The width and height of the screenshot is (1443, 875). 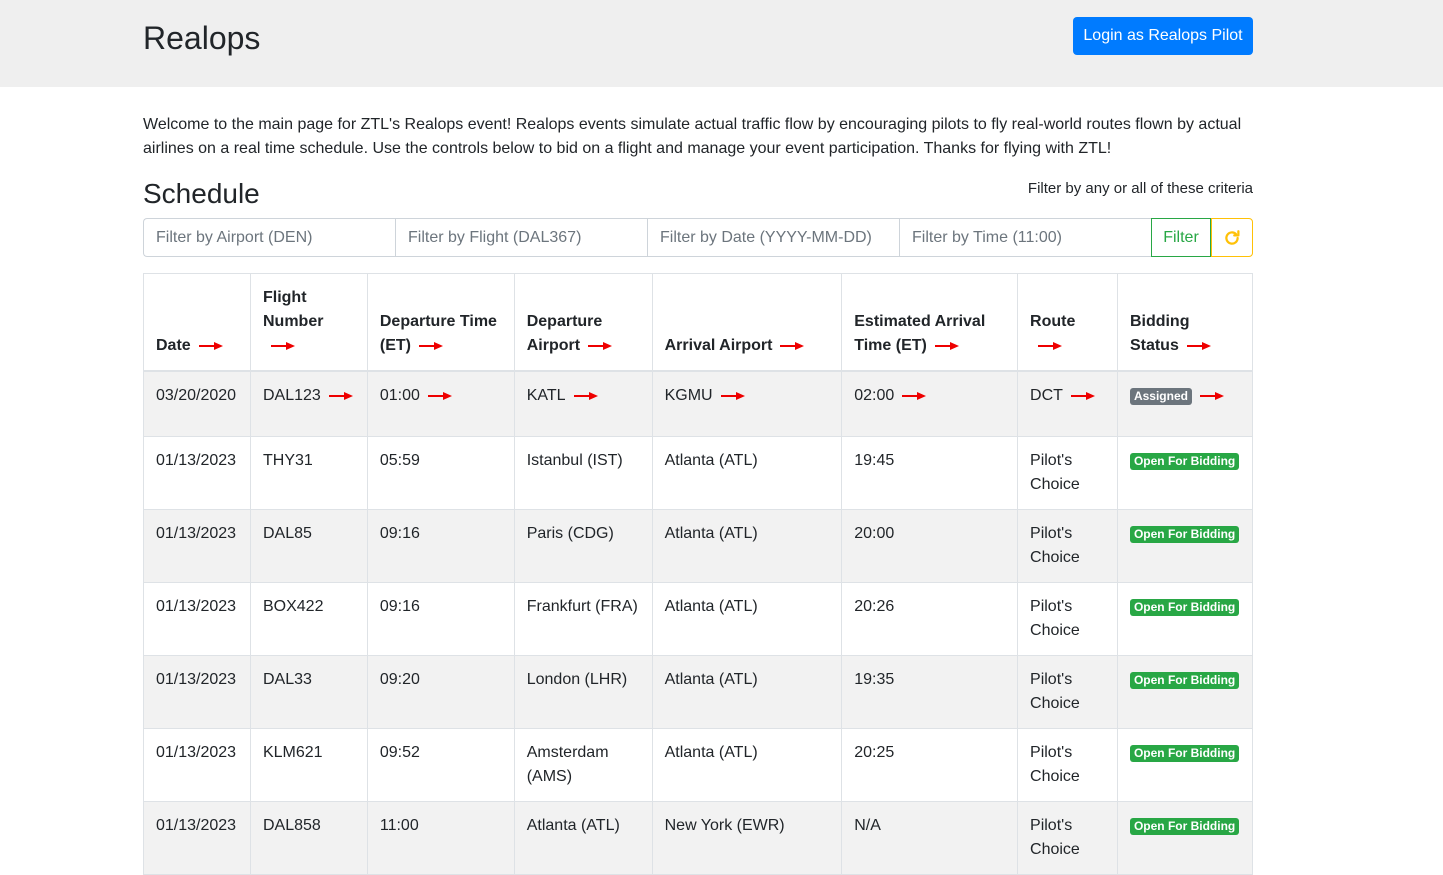 What do you see at coordinates (583, 472) in the screenshot?
I see `cell-dep-airport: Istanbul (IST)` at bounding box center [583, 472].